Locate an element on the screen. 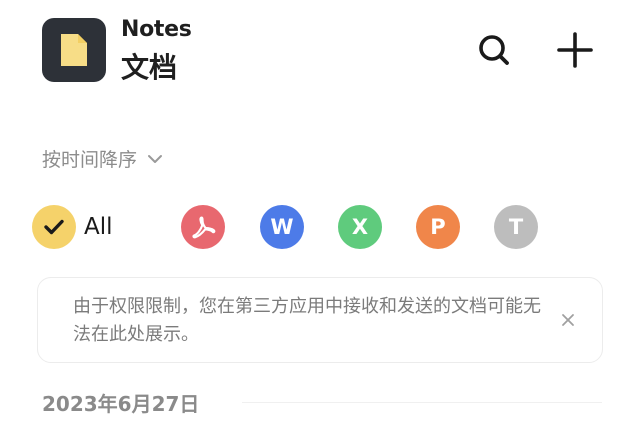 The image size is (640, 436). filter-all: All is located at coordinates (72, 227).